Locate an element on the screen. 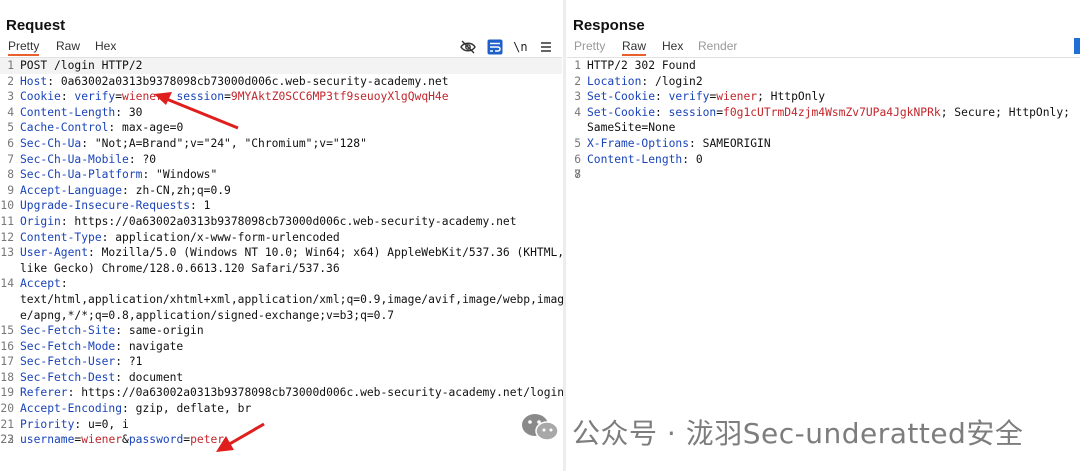 This screenshot has width=1080, height=471. header-name: Priority is located at coordinates (47, 424).